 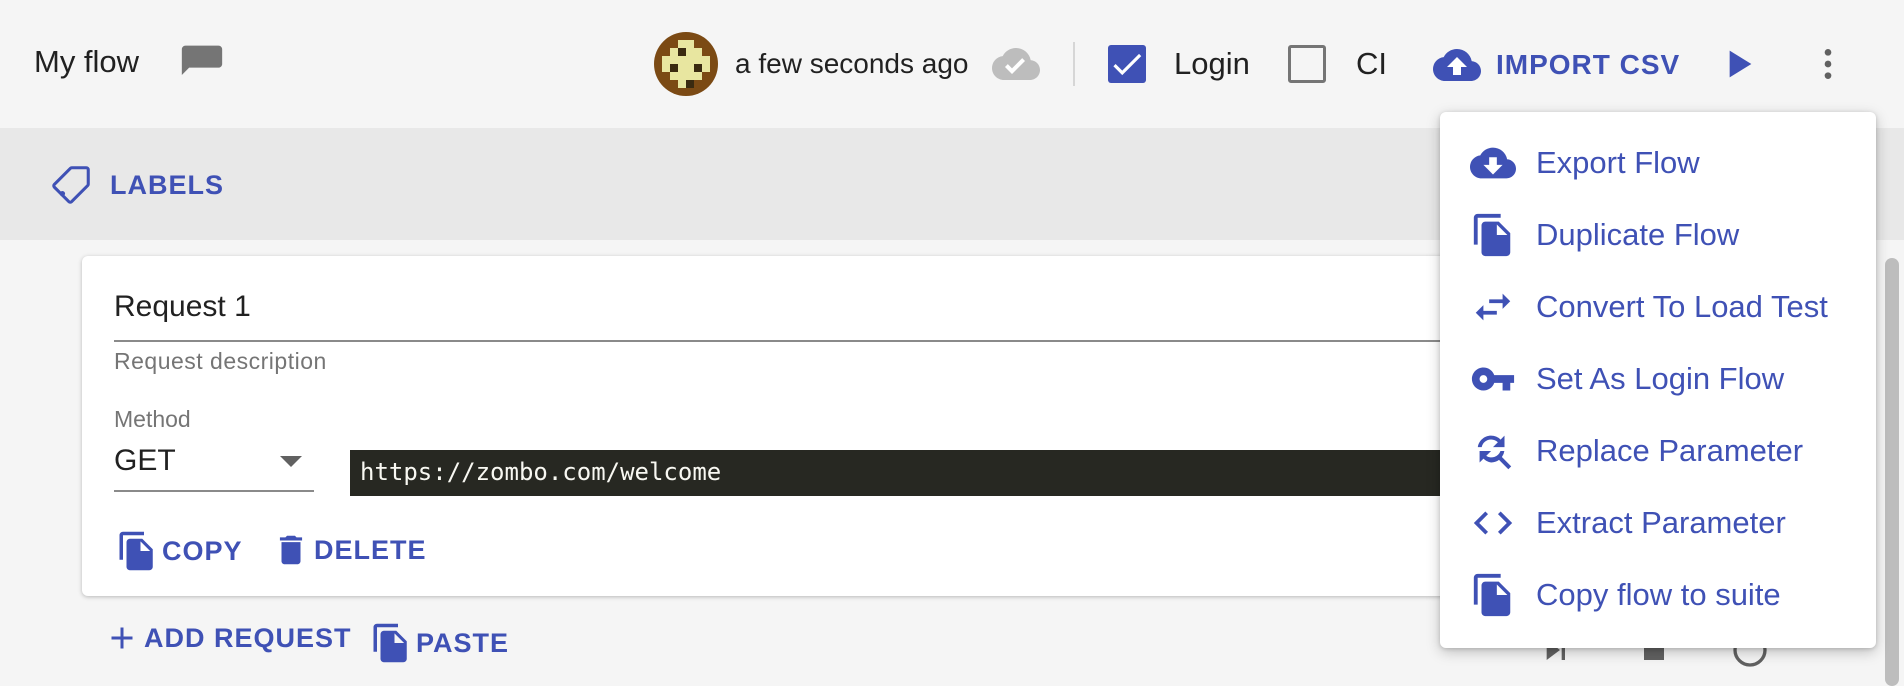 I want to click on avatar, so click(x=686, y=64).